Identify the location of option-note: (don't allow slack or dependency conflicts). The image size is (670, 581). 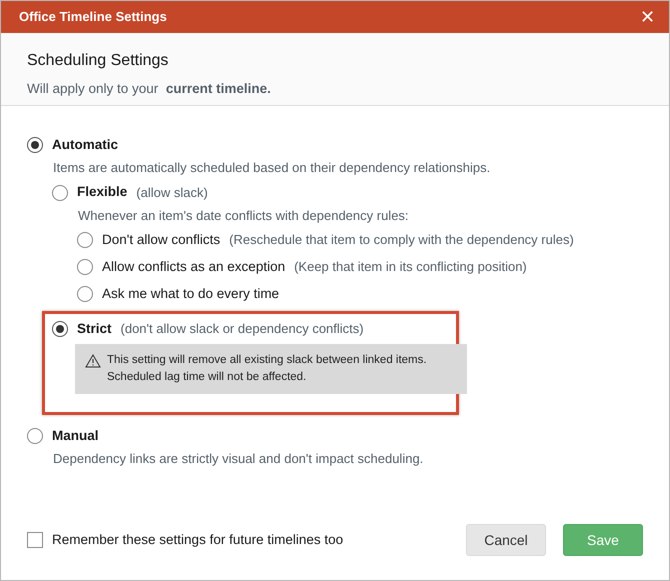
(242, 329).